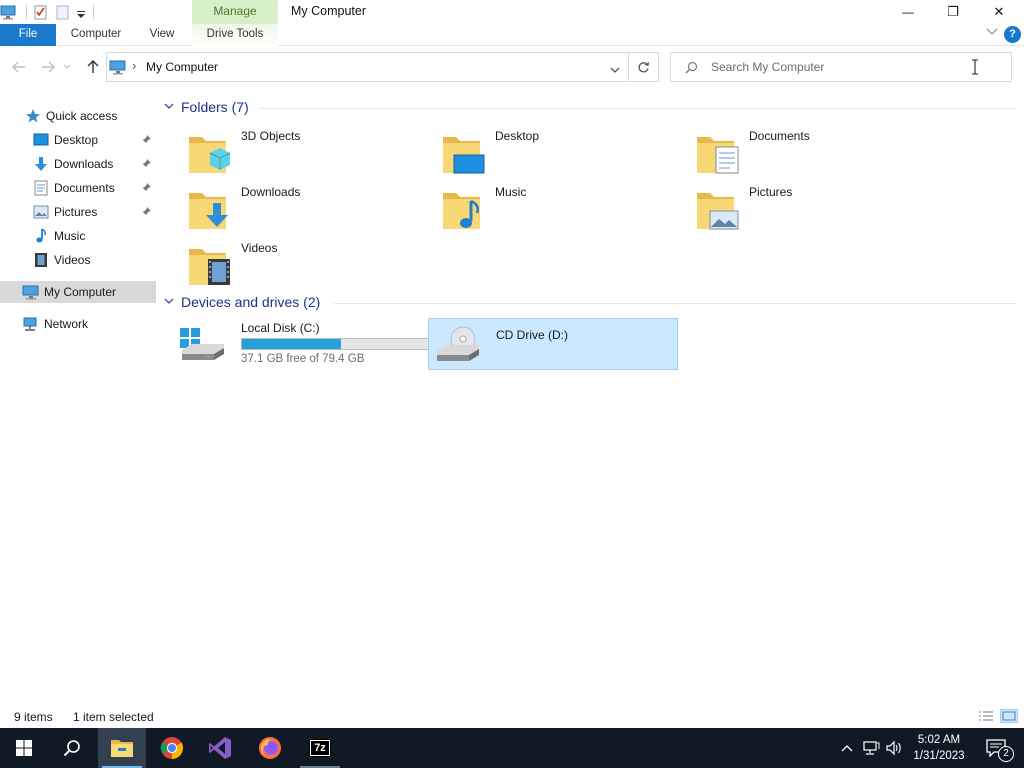  I want to click on minimize-button: —, so click(908, 12).